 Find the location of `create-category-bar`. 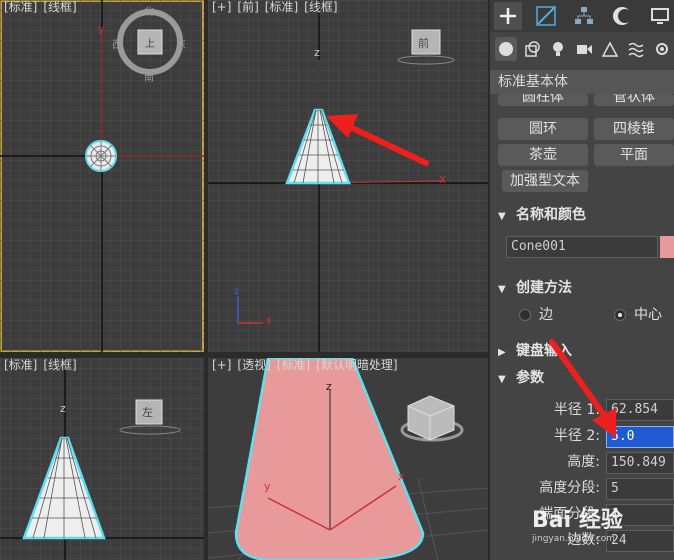

create-category-bar is located at coordinates (582, 49).